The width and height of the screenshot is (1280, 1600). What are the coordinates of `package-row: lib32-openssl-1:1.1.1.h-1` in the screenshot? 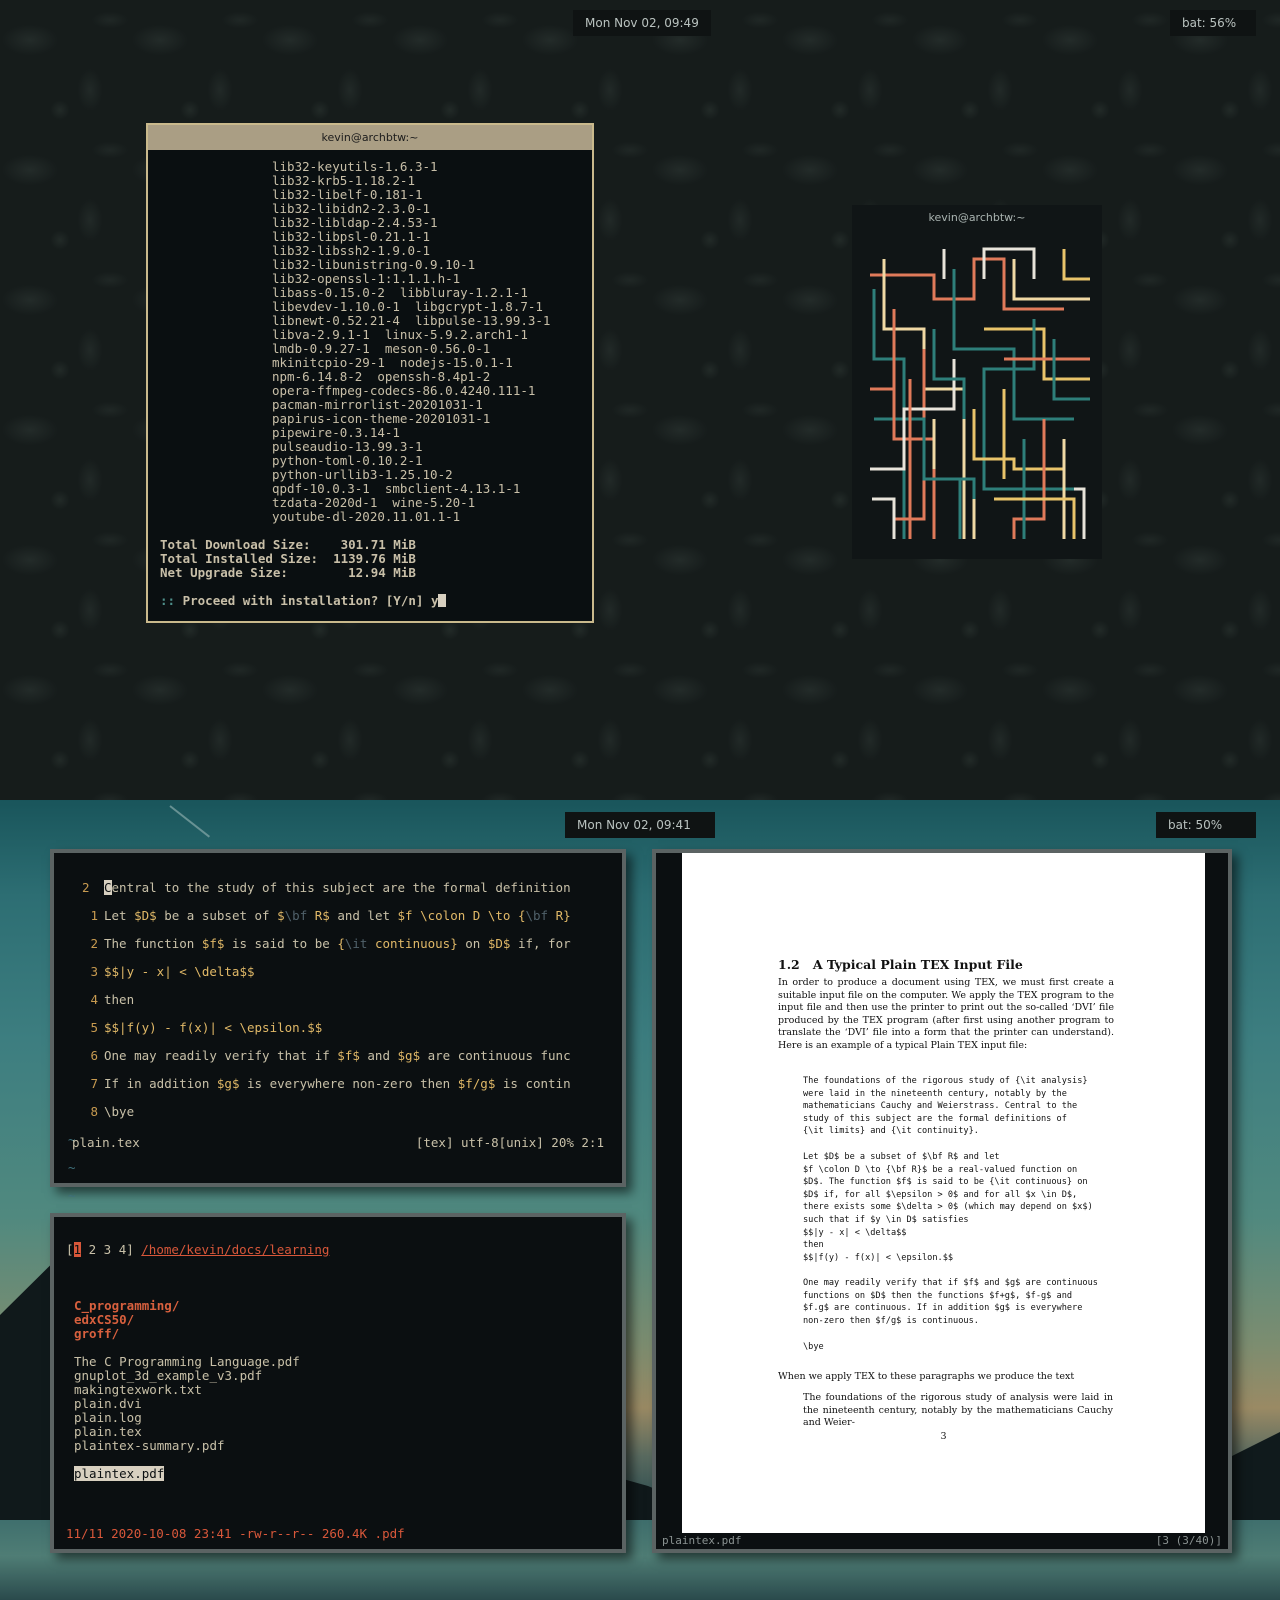 It's located at (366, 278).